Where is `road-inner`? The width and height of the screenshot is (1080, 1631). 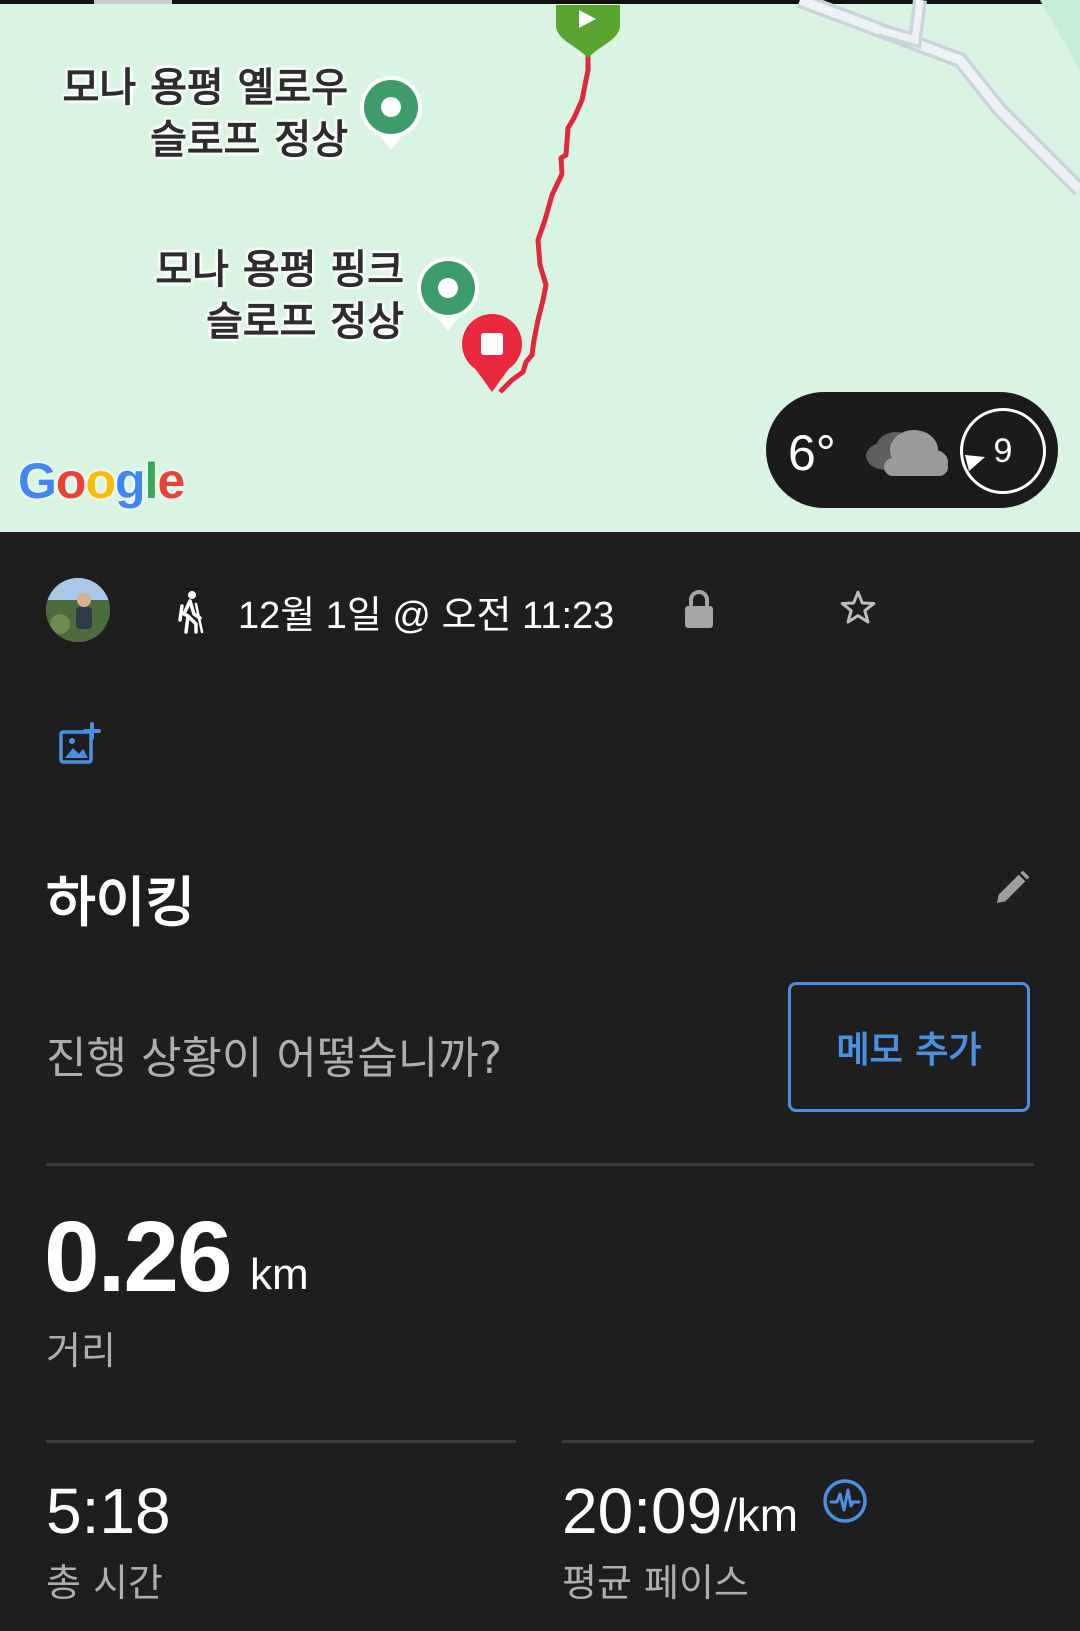
road-inner is located at coordinates (939, 97).